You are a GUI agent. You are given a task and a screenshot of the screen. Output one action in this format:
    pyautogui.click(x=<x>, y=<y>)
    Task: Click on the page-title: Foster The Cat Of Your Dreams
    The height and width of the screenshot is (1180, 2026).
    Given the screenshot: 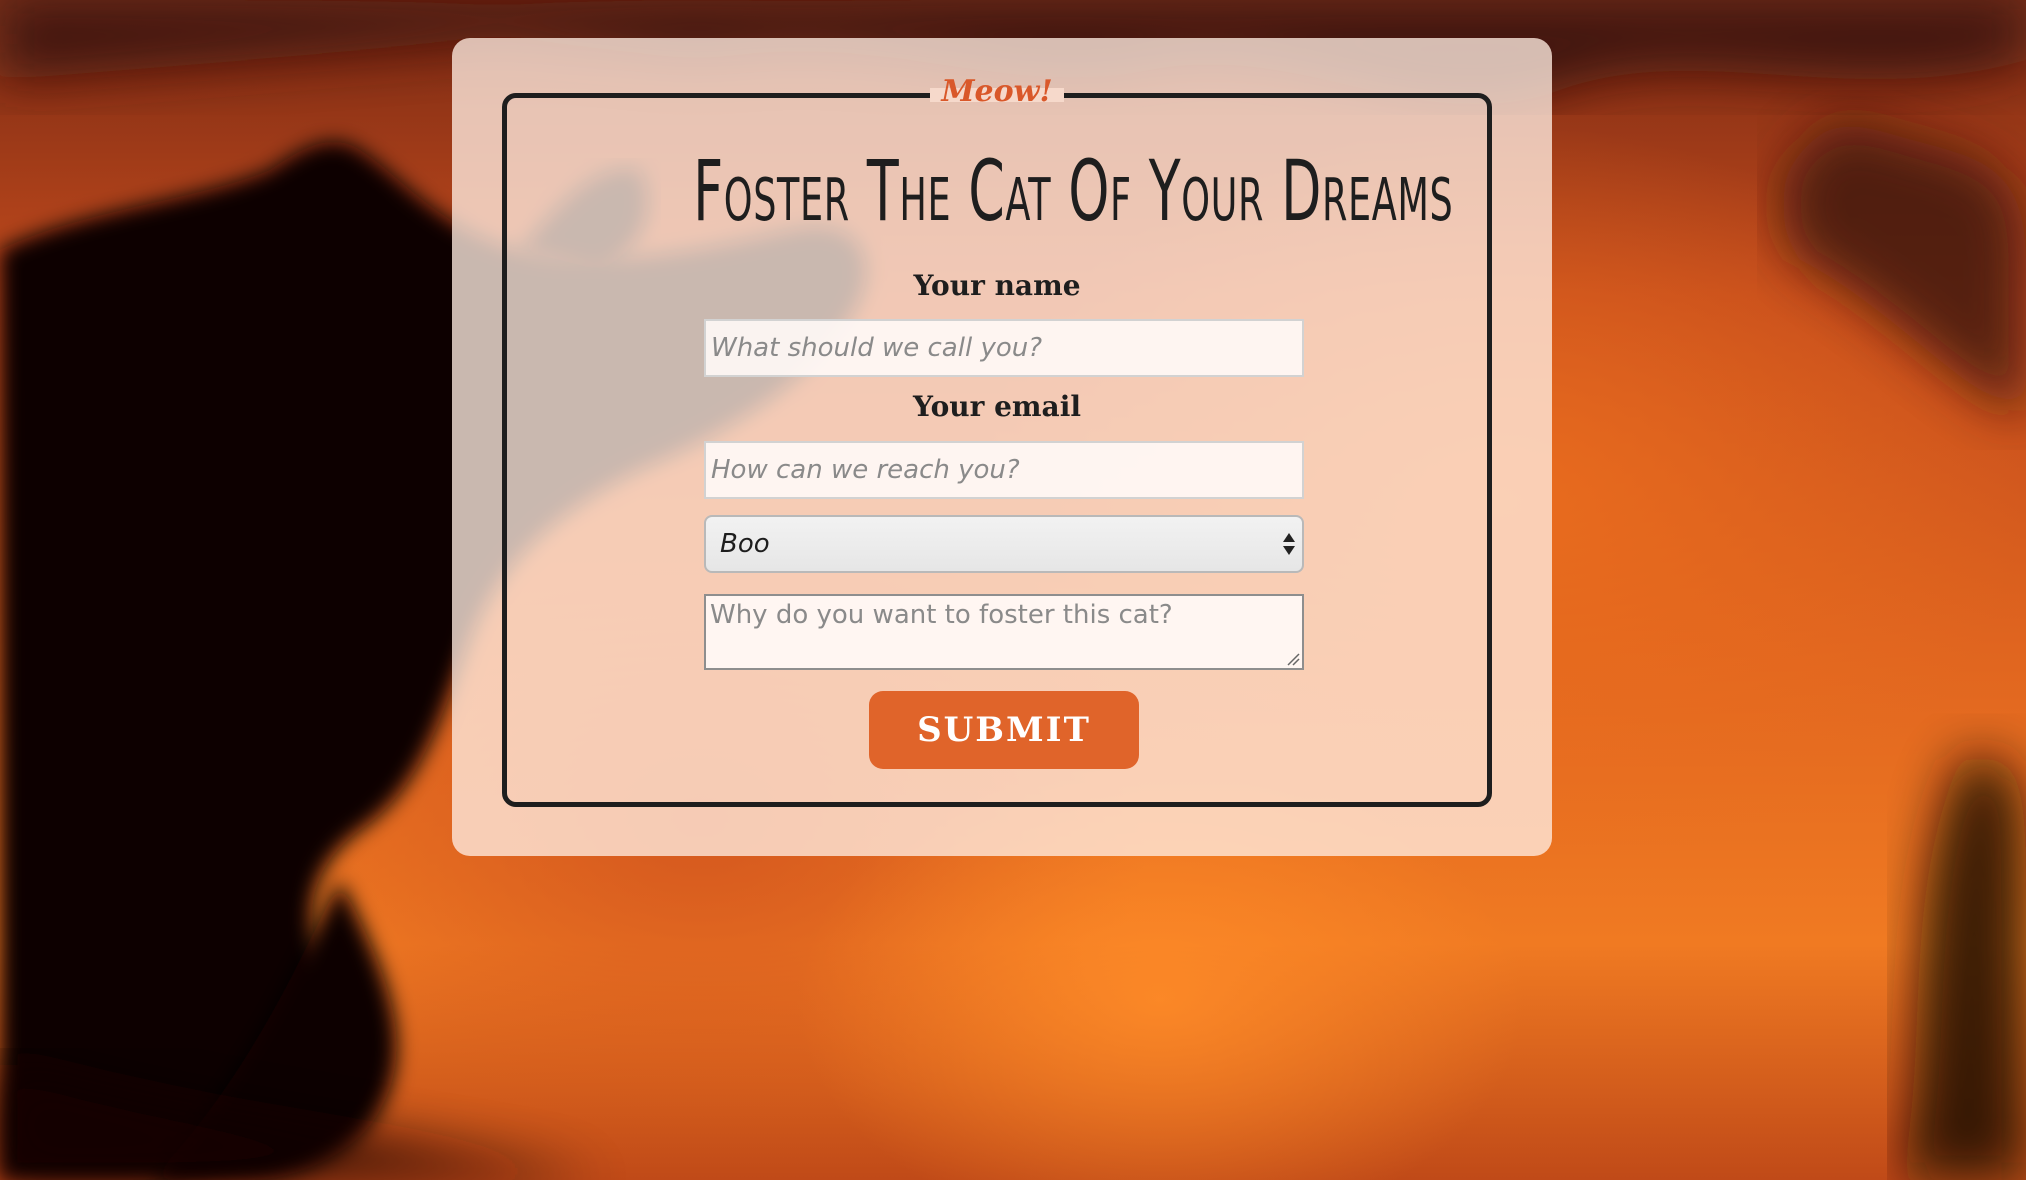 What is the action you would take?
    pyautogui.click(x=1073, y=191)
    